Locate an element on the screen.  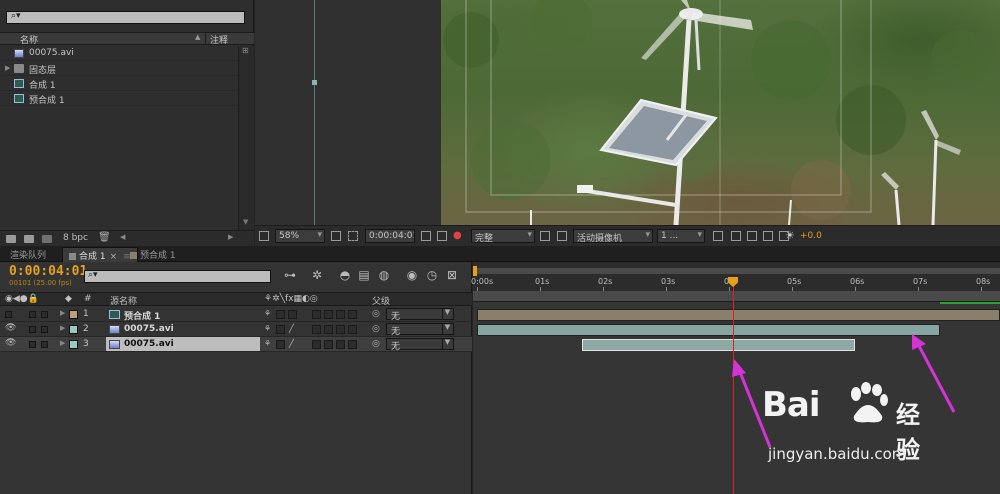
layer-row: 👁 ▶ 2 00075.avi ⚘ ╱ ◎ 无 ▼ is located at coordinates (236, 329).